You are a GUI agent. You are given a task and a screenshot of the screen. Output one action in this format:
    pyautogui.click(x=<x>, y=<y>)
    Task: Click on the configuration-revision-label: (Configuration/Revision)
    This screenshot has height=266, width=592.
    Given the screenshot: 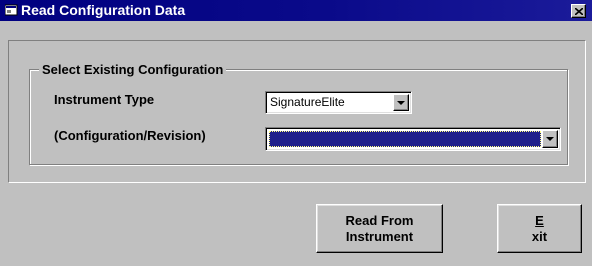 What is the action you would take?
    pyautogui.click(x=130, y=135)
    